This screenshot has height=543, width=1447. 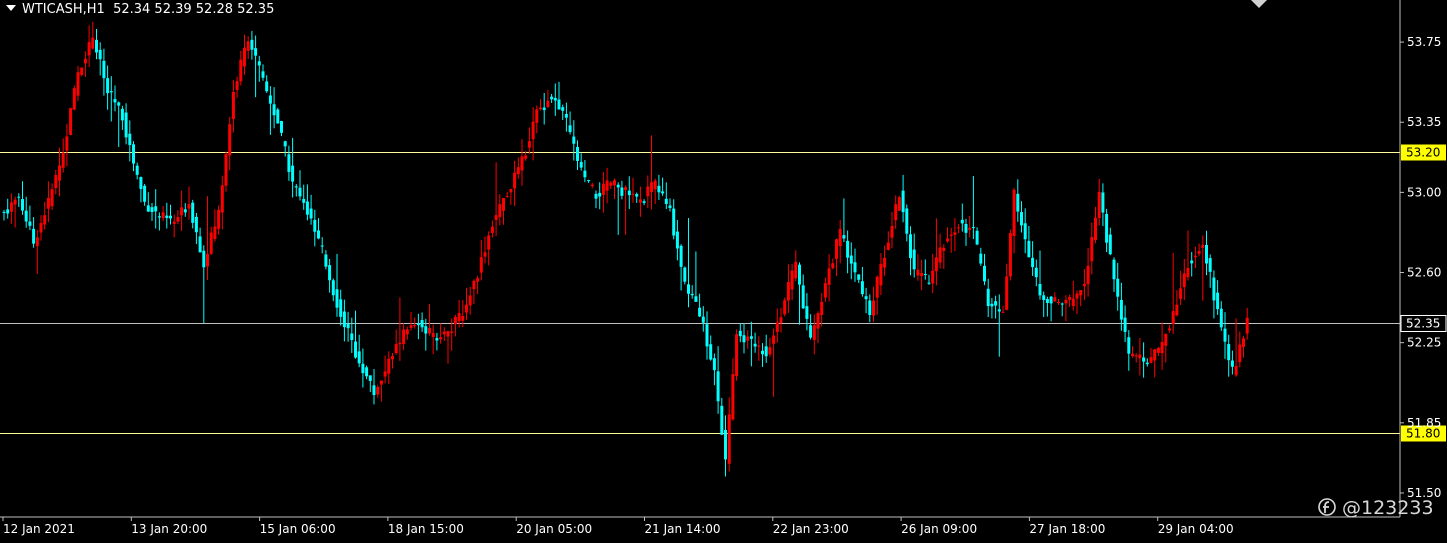 What do you see at coordinates (11, 8) in the screenshot?
I see `dropdown-triangle-icon` at bounding box center [11, 8].